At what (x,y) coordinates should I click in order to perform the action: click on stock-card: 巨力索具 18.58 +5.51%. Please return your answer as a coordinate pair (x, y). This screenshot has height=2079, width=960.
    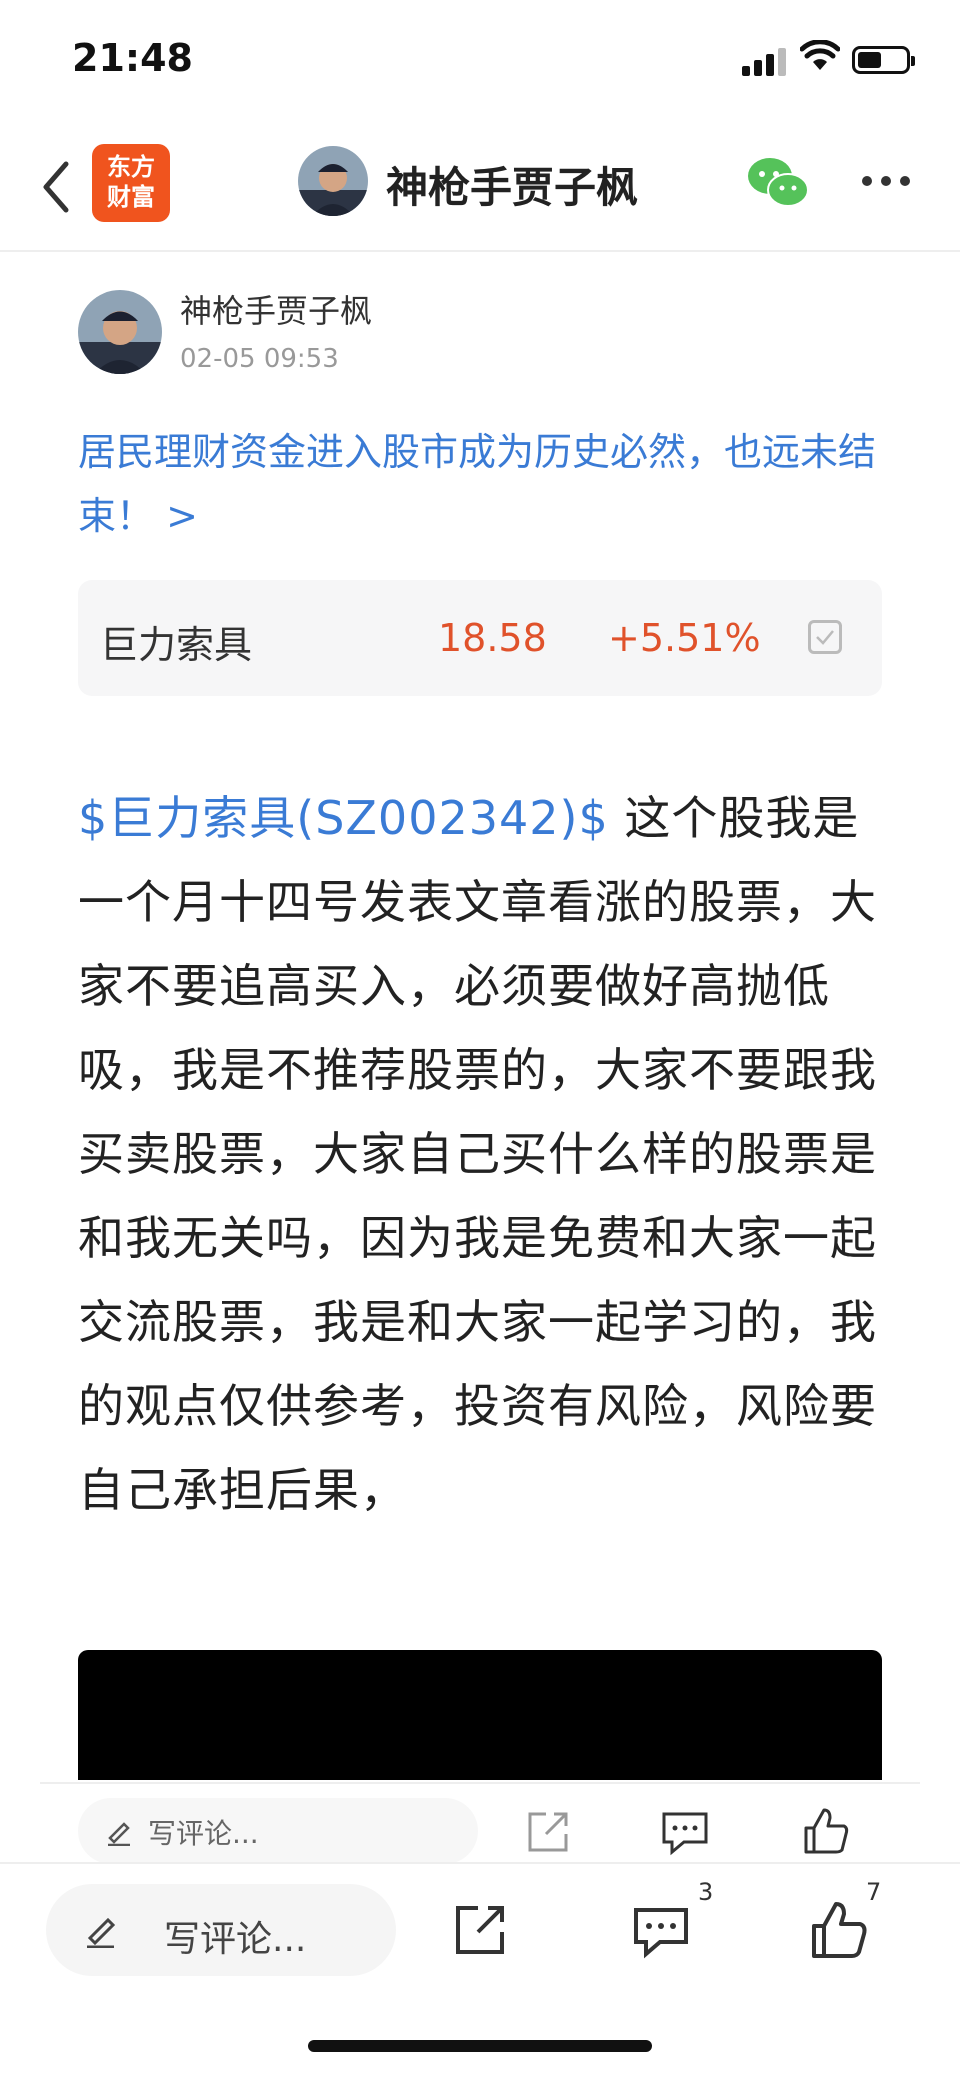
    Looking at the image, I should click on (480, 638).